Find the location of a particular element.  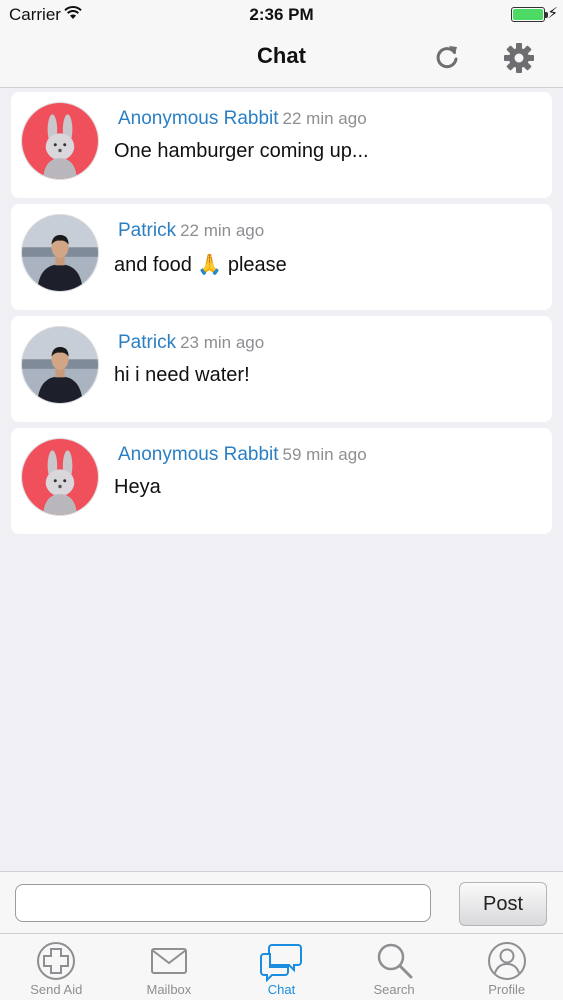

tab-bar: Send Aid Mailbox Chat Search Profile is located at coordinates (281, 966).